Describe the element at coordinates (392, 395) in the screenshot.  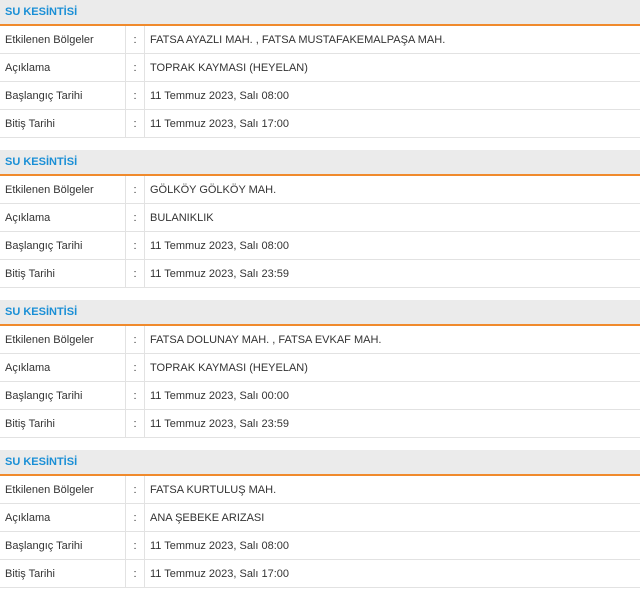
I see `start-date-value: 11 Temmuz 2023, Salı 00:00` at that location.